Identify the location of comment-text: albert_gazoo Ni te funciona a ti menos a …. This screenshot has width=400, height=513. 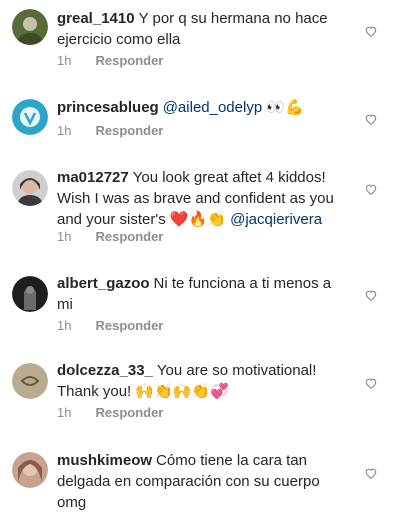
(203, 294).